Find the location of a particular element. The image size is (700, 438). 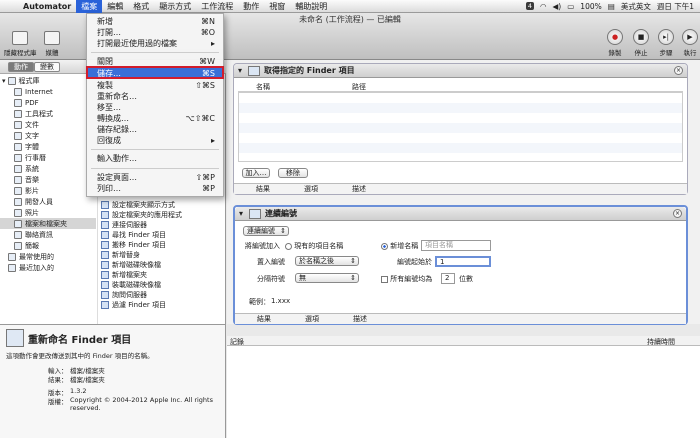

wifi-icon: ◠ is located at coordinates (543, 6).